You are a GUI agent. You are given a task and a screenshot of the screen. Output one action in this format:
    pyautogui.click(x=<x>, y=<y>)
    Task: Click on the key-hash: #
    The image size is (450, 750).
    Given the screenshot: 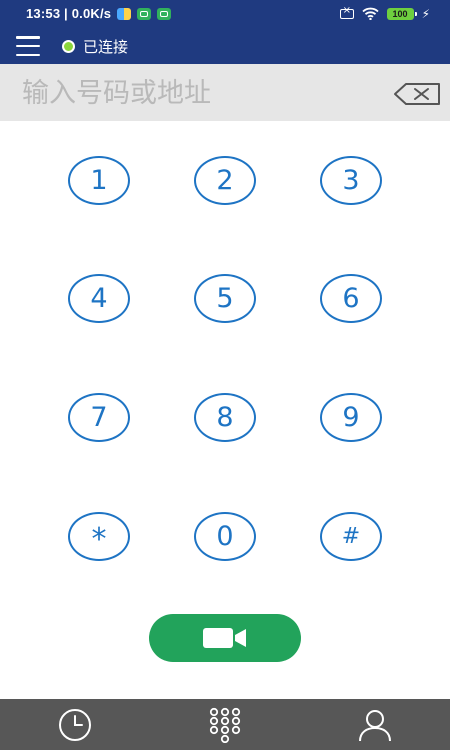 What is the action you would take?
    pyautogui.click(x=351, y=536)
    